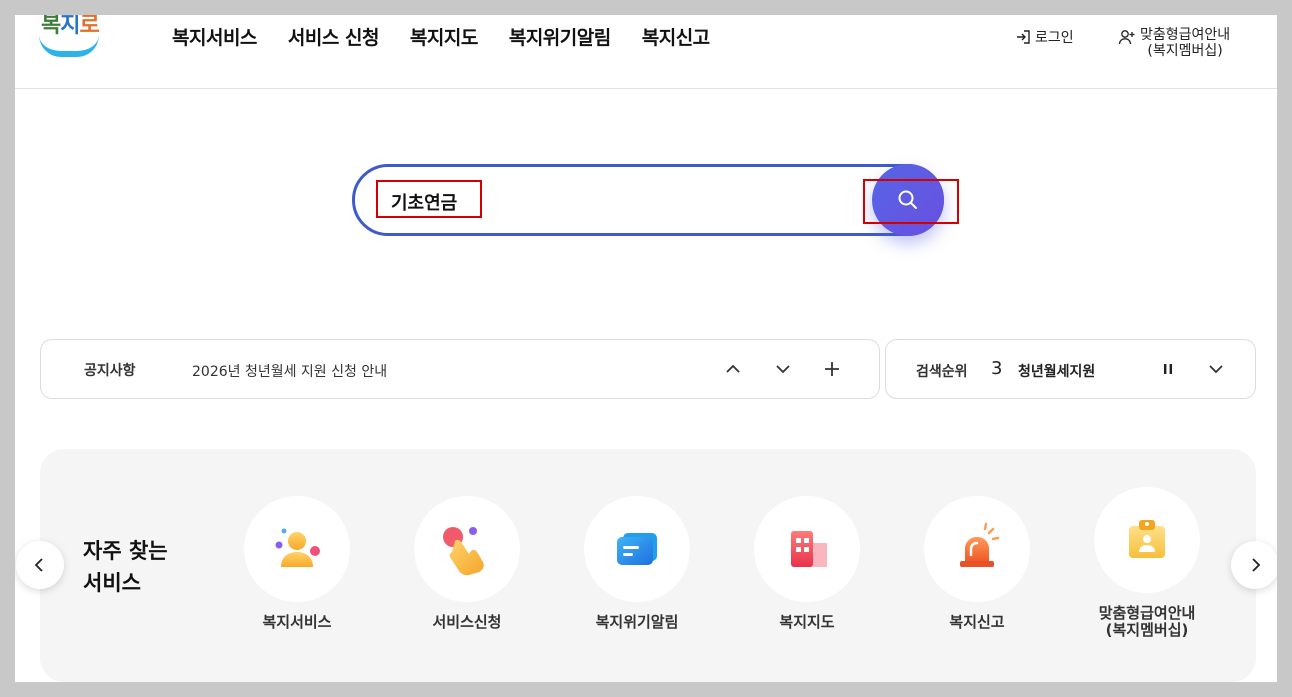 The height and width of the screenshot is (697, 1292). Describe the element at coordinates (637, 622) in the screenshot. I see `service-label: 복지위기알림` at that location.